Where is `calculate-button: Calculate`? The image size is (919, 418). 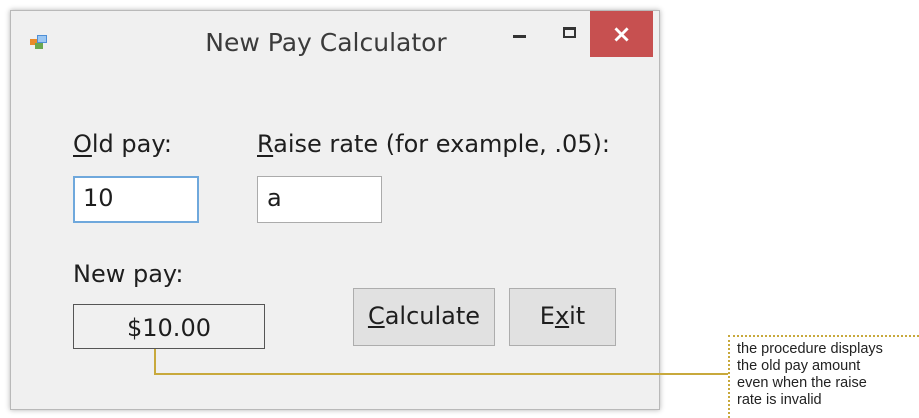 calculate-button: Calculate is located at coordinates (424, 317).